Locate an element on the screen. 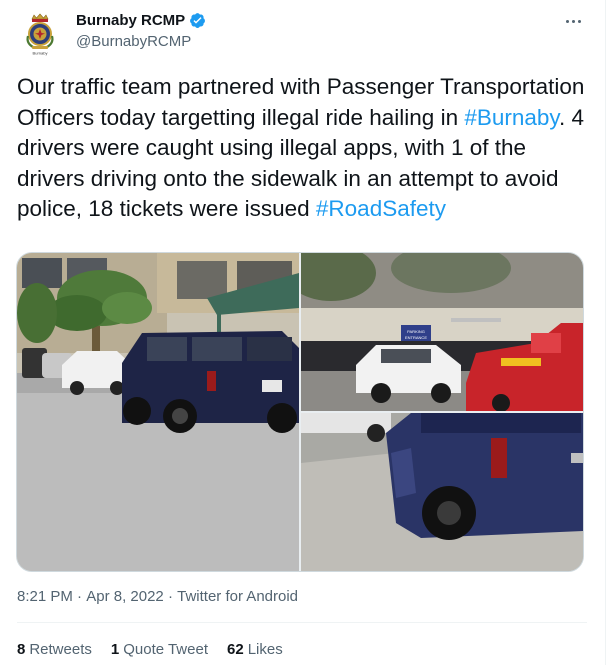  author-handle: @BurnabyRCMP is located at coordinates (133, 41).